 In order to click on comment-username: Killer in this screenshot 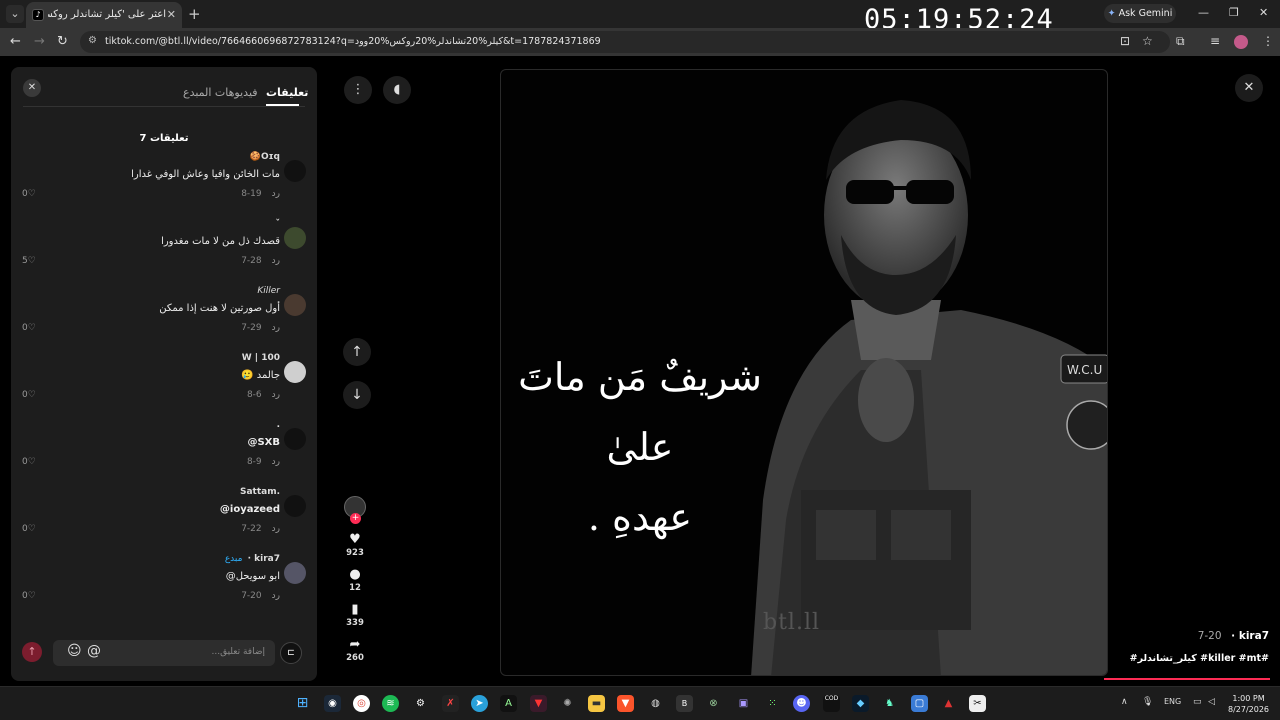, I will do `click(268, 291)`.